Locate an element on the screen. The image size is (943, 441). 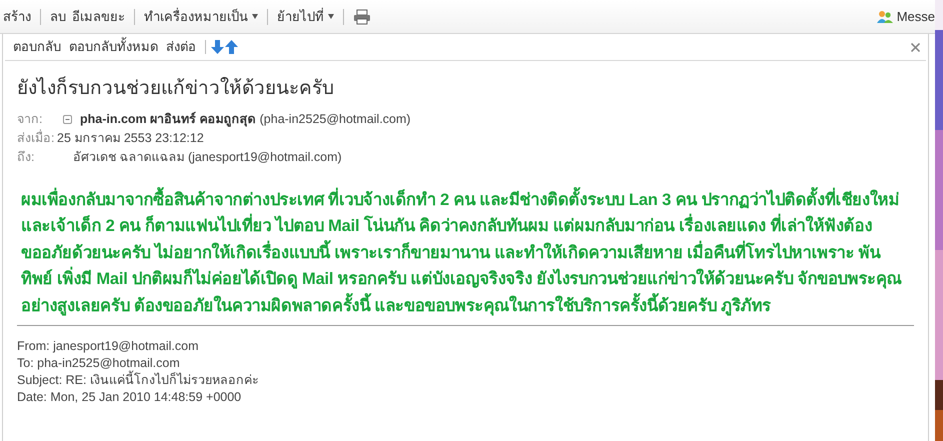
quoted-header-line: Date: Mon, 25 Jan 2010 14:48:59 +0000 is located at coordinates (129, 397).